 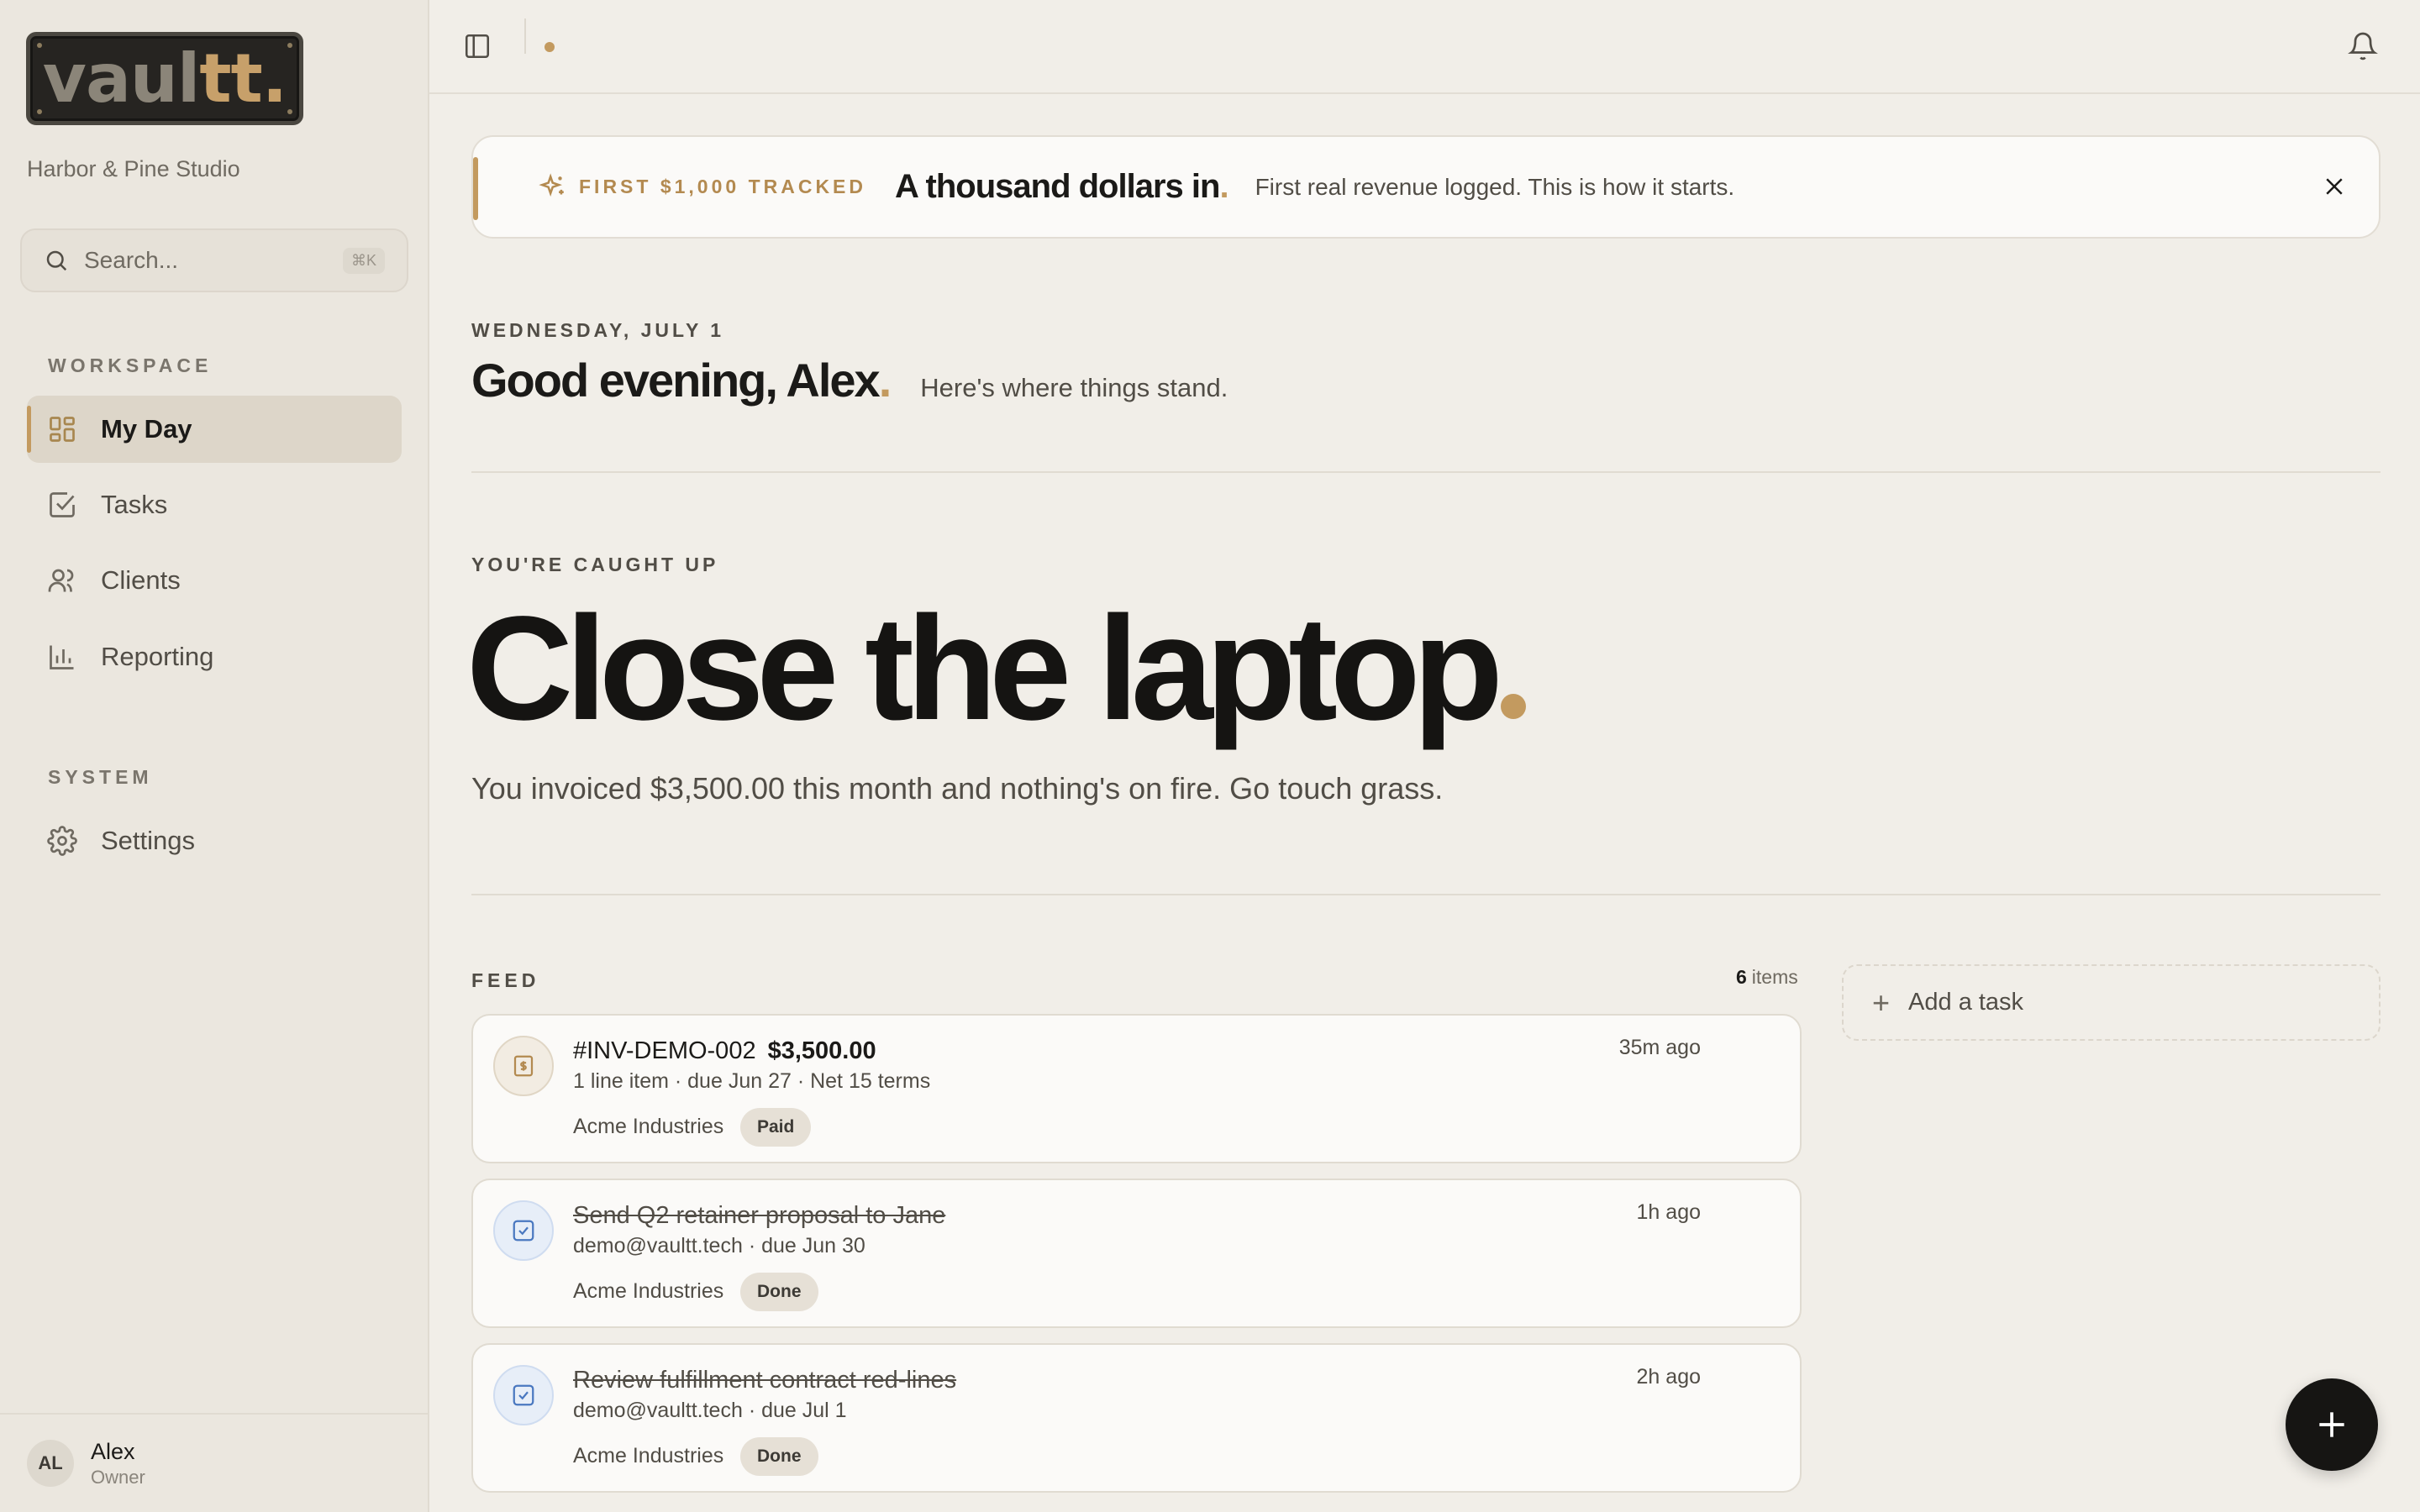 What do you see at coordinates (62, 657) in the screenshot?
I see `bar-chart-icon` at bounding box center [62, 657].